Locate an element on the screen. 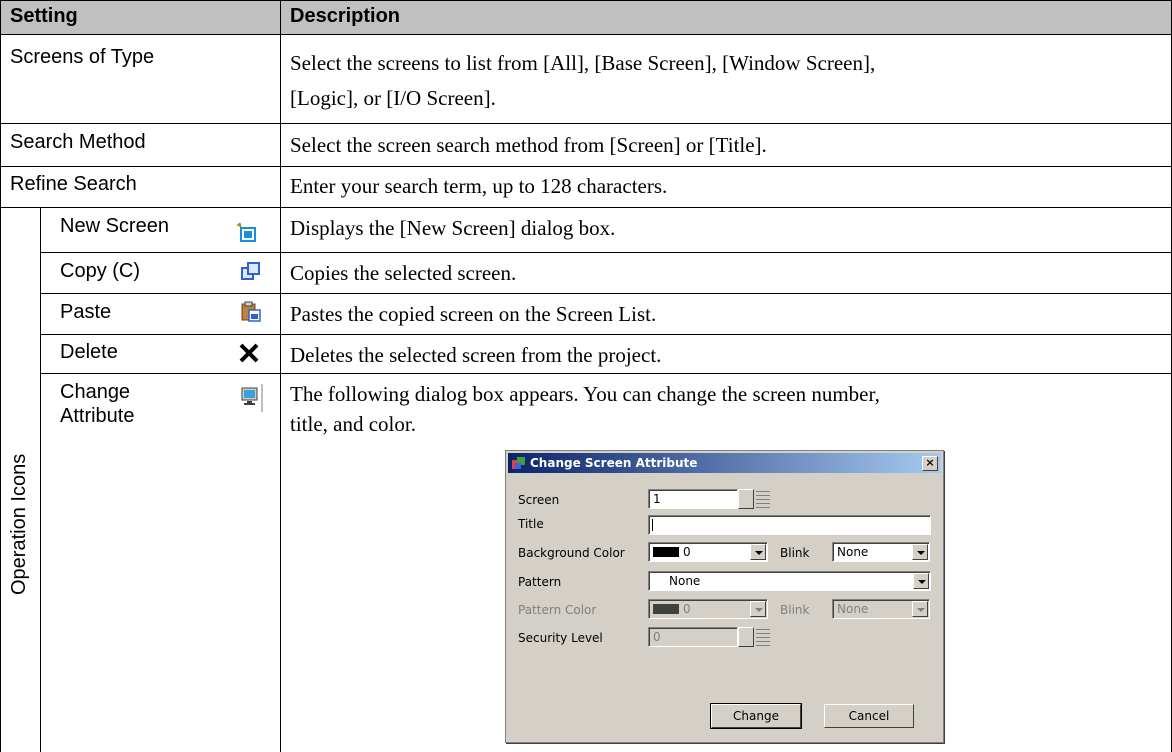 This screenshot has width=1172, height=752. delete-icon is located at coordinates (249, 353).